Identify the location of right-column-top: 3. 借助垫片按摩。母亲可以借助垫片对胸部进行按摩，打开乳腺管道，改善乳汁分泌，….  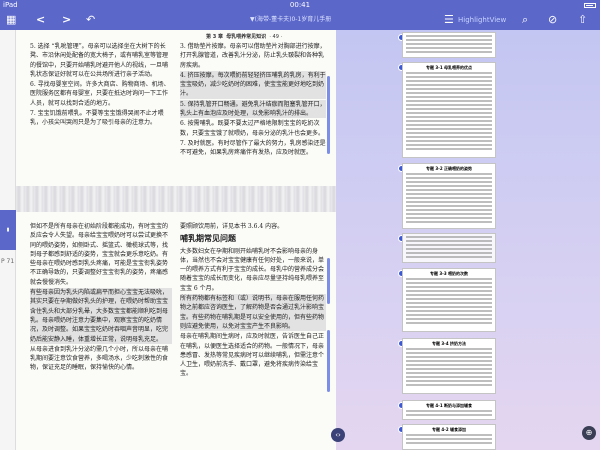
(253, 118).